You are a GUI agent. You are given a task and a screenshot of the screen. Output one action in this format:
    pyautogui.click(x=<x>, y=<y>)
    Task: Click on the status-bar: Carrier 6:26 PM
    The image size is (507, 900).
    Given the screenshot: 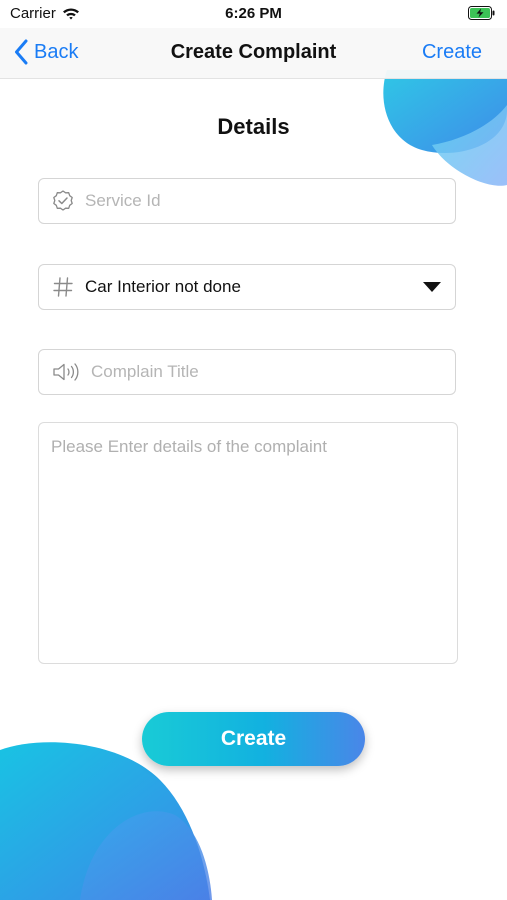 What is the action you would take?
    pyautogui.click(x=253, y=14)
    